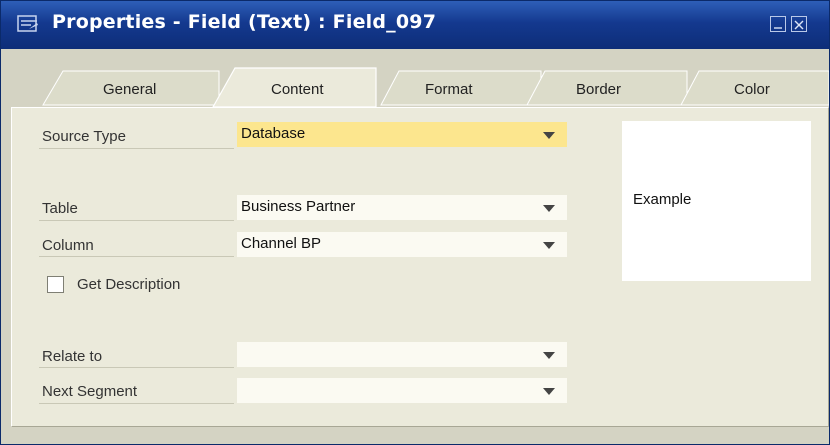 The height and width of the screenshot is (445, 830). What do you see at coordinates (662, 199) in the screenshot?
I see `preview-text: Example` at bounding box center [662, 199].